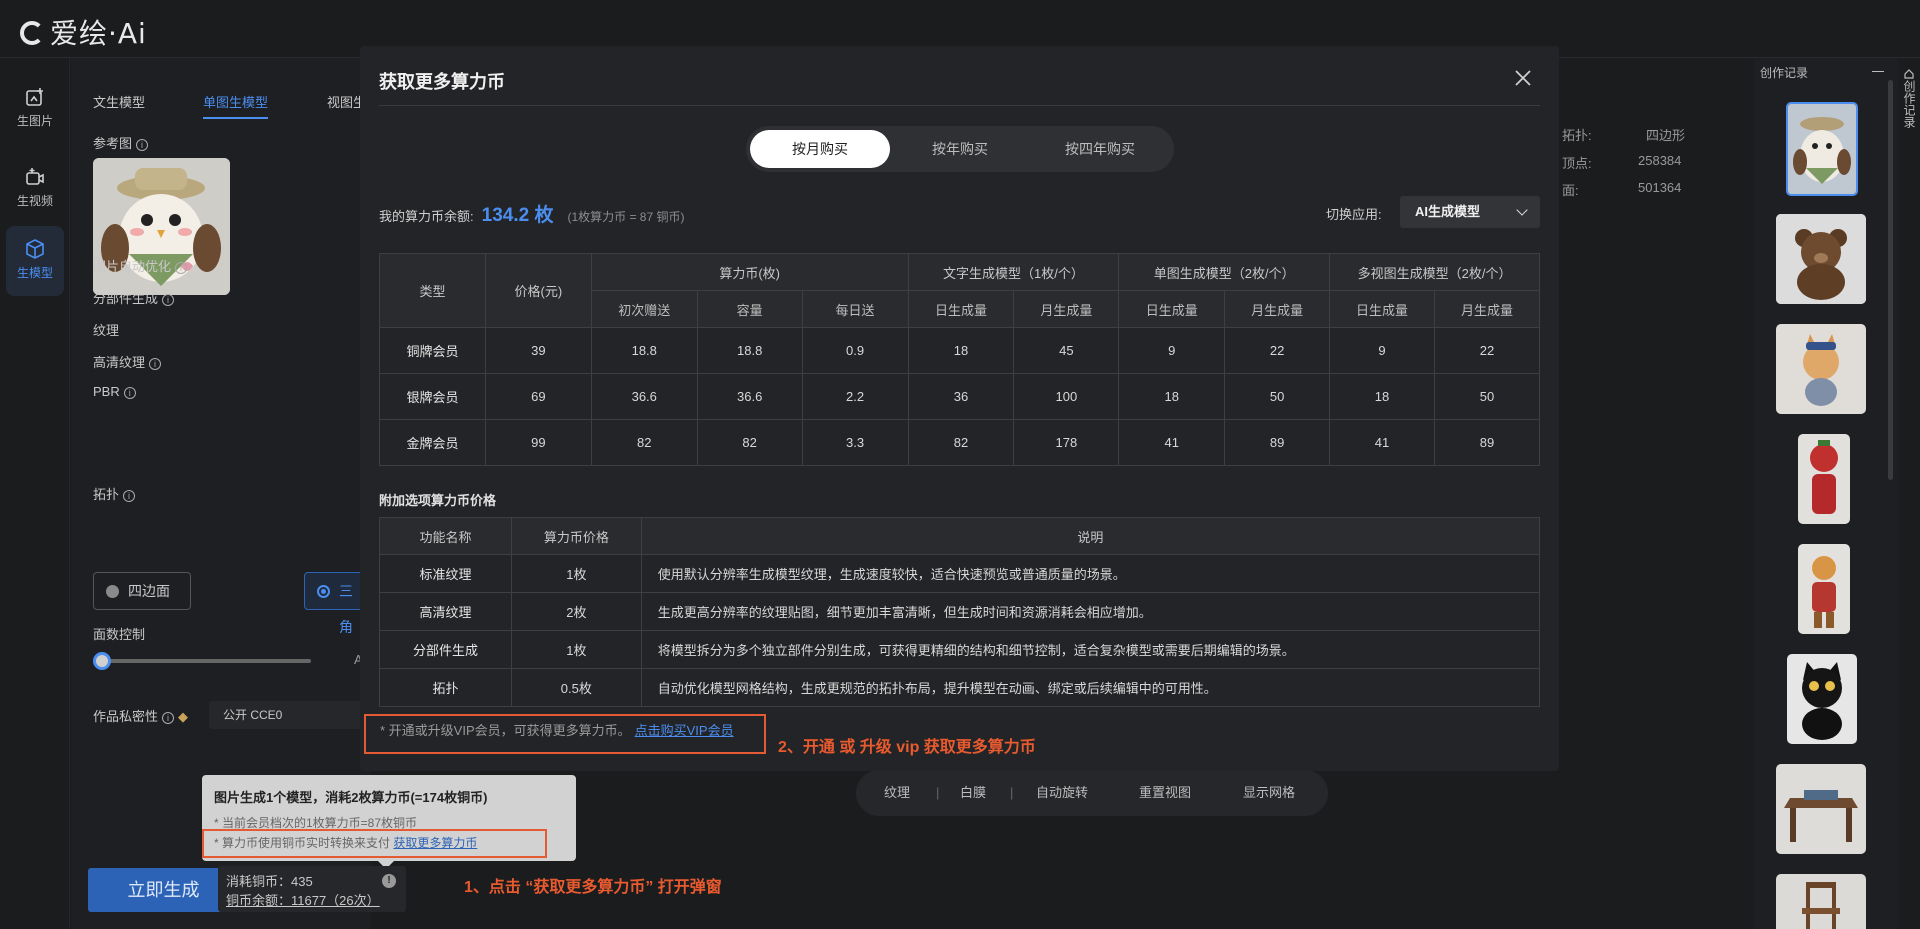 The image size is (1920, 929). I want to click on table-cell: 178, so click(1066, 442).